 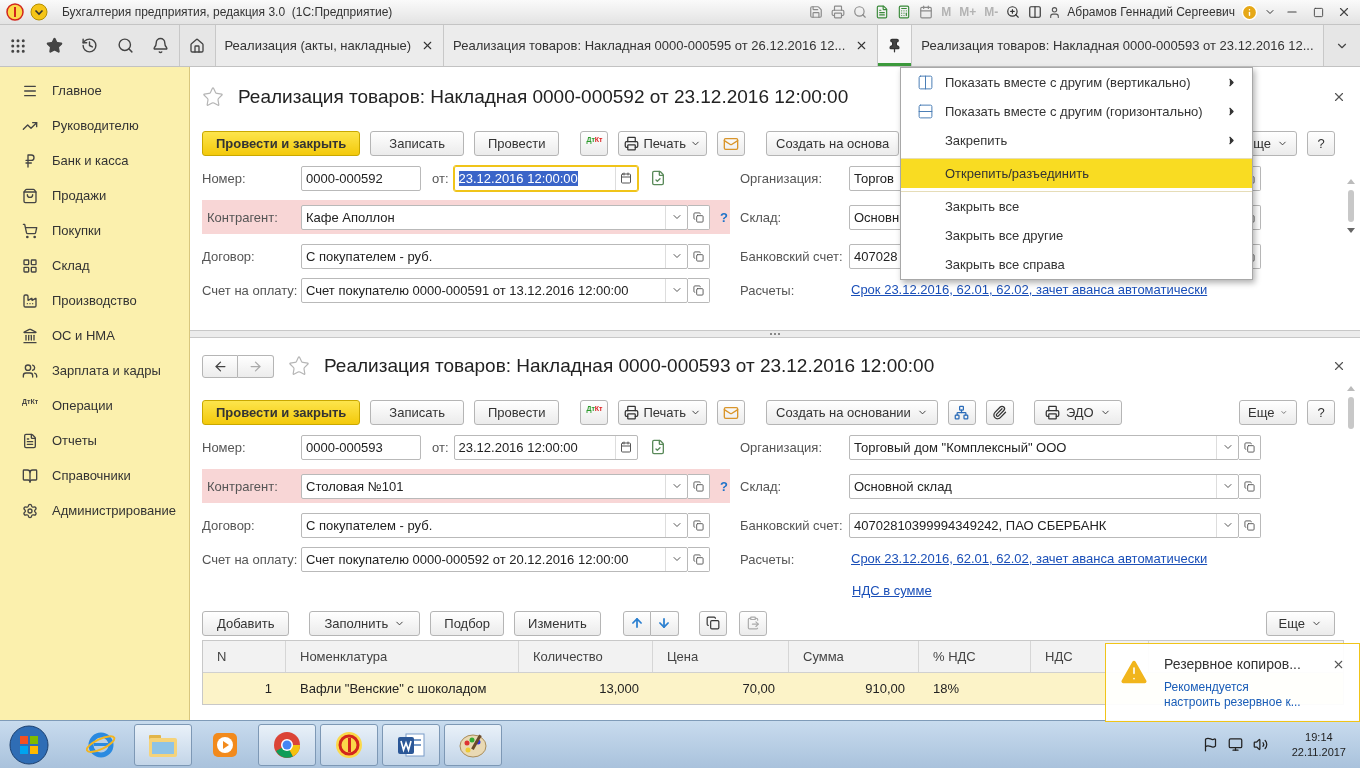 I want to click on main-menu-icon, so click(x=39, y=12).